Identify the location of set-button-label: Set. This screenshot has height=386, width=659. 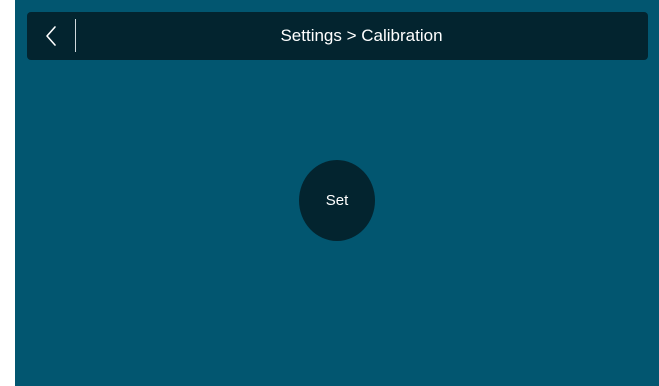
(337, 200).